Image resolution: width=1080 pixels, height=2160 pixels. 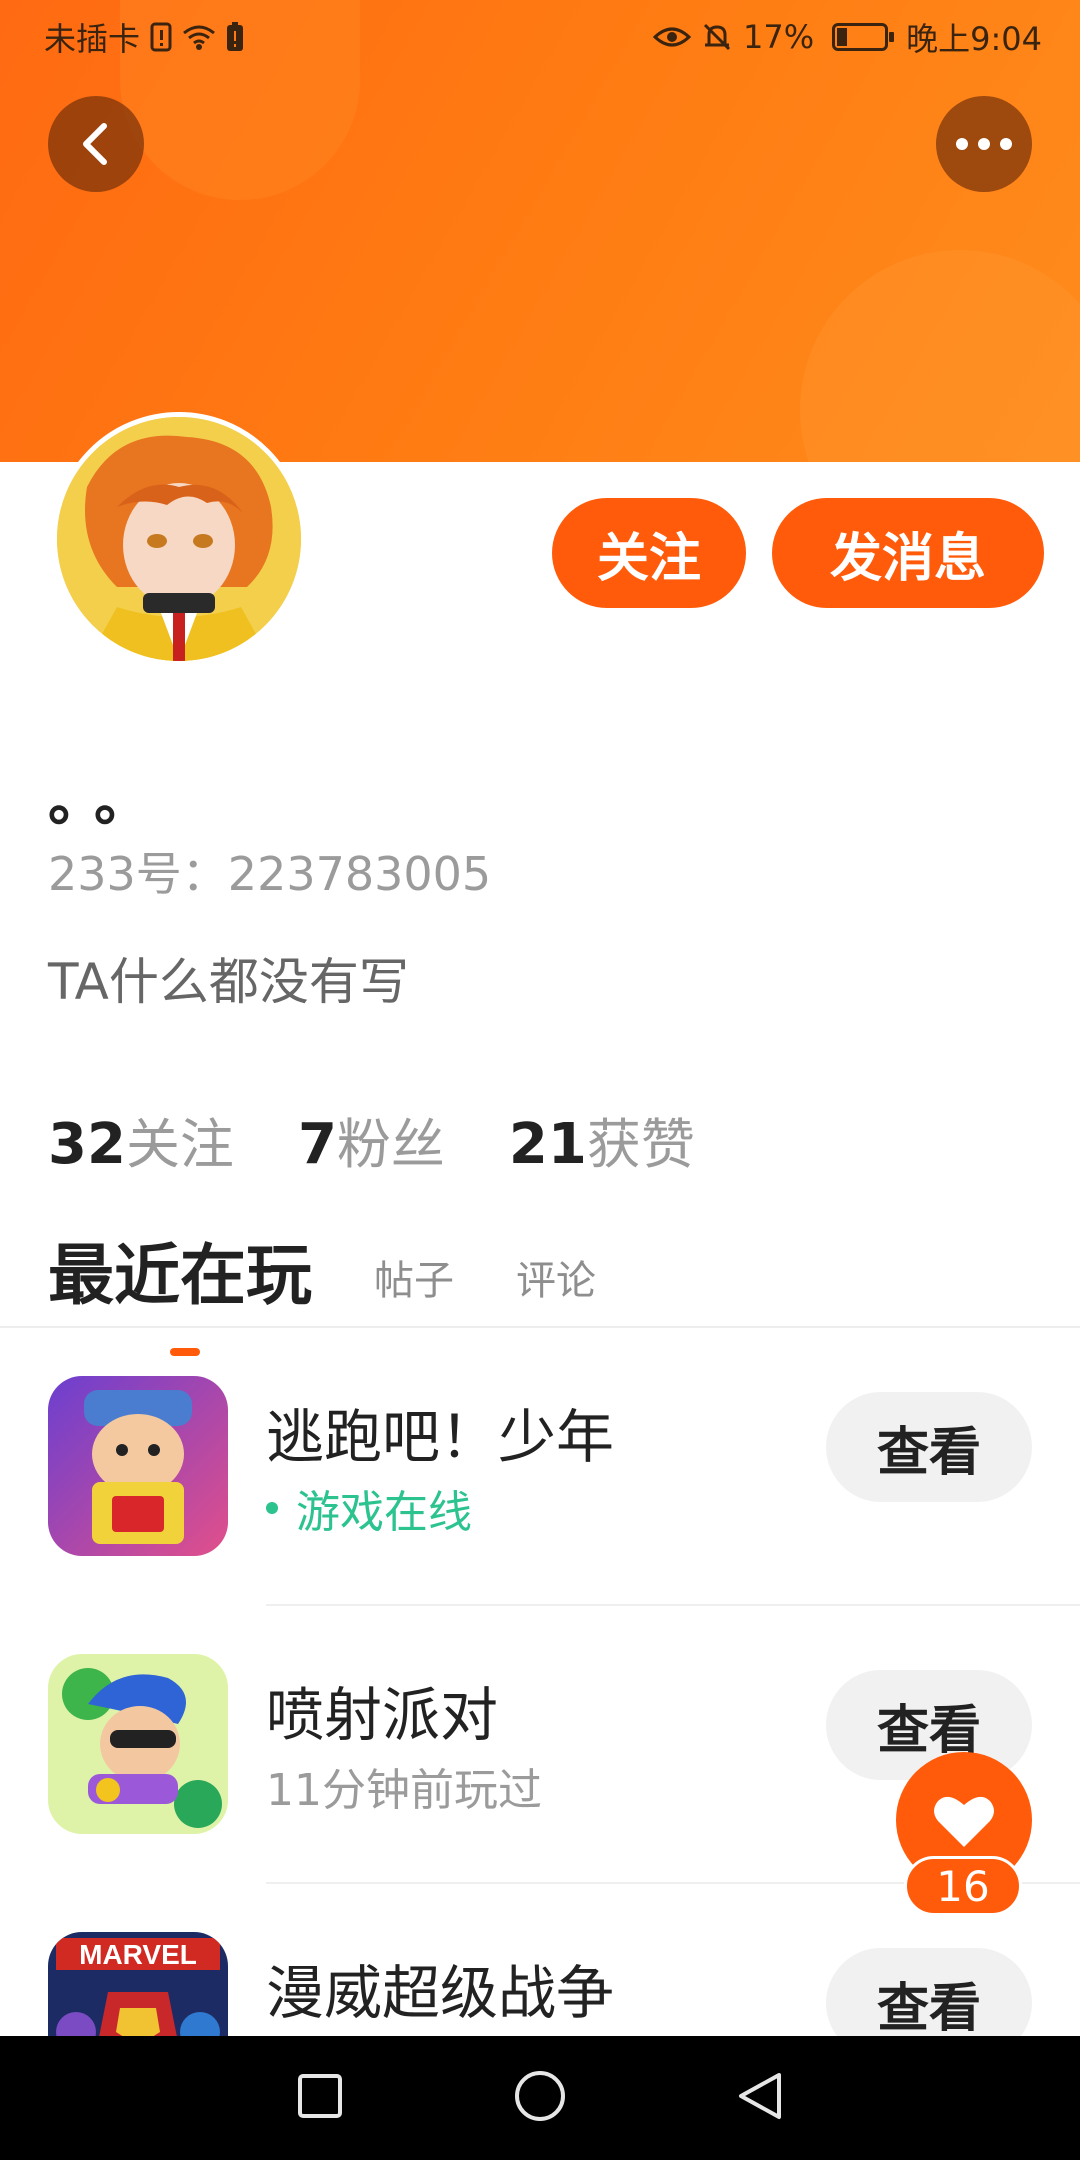 I want to click on avatar-illustration, so click(x=179, y=539).